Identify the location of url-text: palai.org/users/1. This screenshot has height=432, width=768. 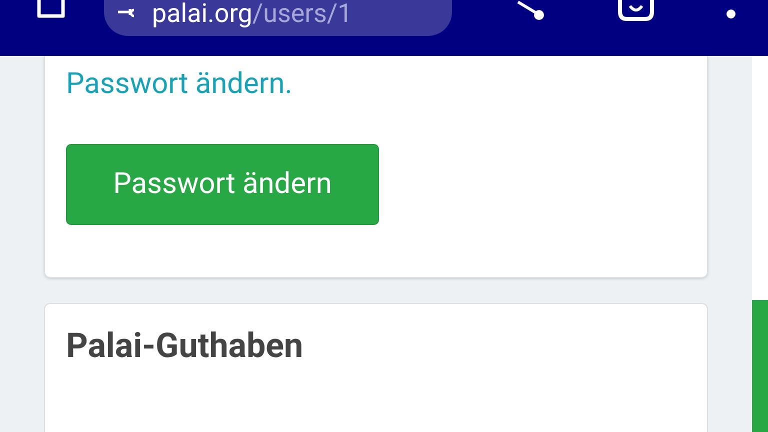
(252, 14).